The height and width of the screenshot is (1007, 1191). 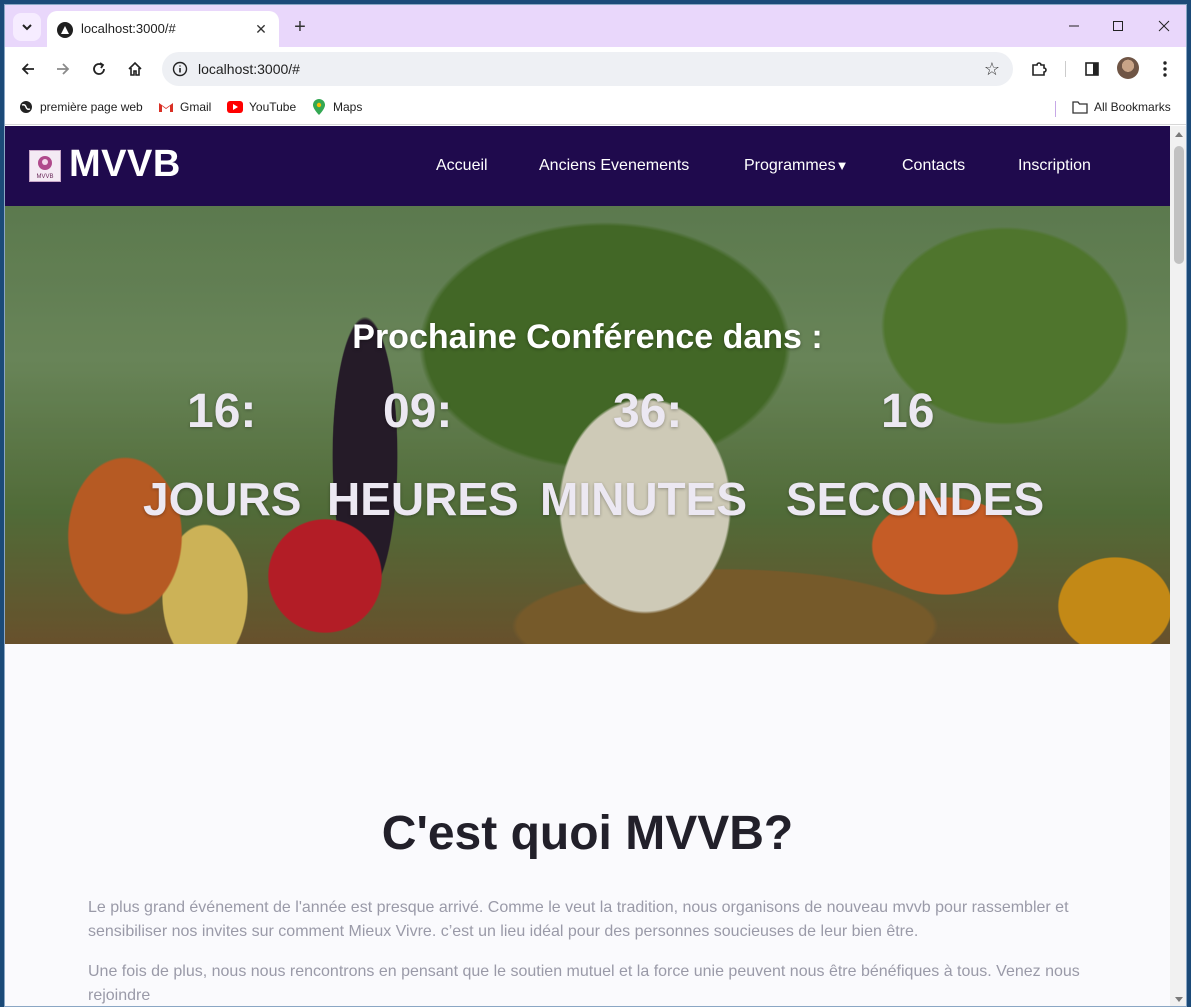 I want to click on more-vertical-icon, so click(x=1165, y=69).